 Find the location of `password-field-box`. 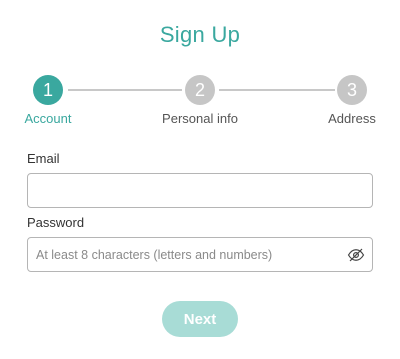

password-field-box is located at coordinates (200, 254).